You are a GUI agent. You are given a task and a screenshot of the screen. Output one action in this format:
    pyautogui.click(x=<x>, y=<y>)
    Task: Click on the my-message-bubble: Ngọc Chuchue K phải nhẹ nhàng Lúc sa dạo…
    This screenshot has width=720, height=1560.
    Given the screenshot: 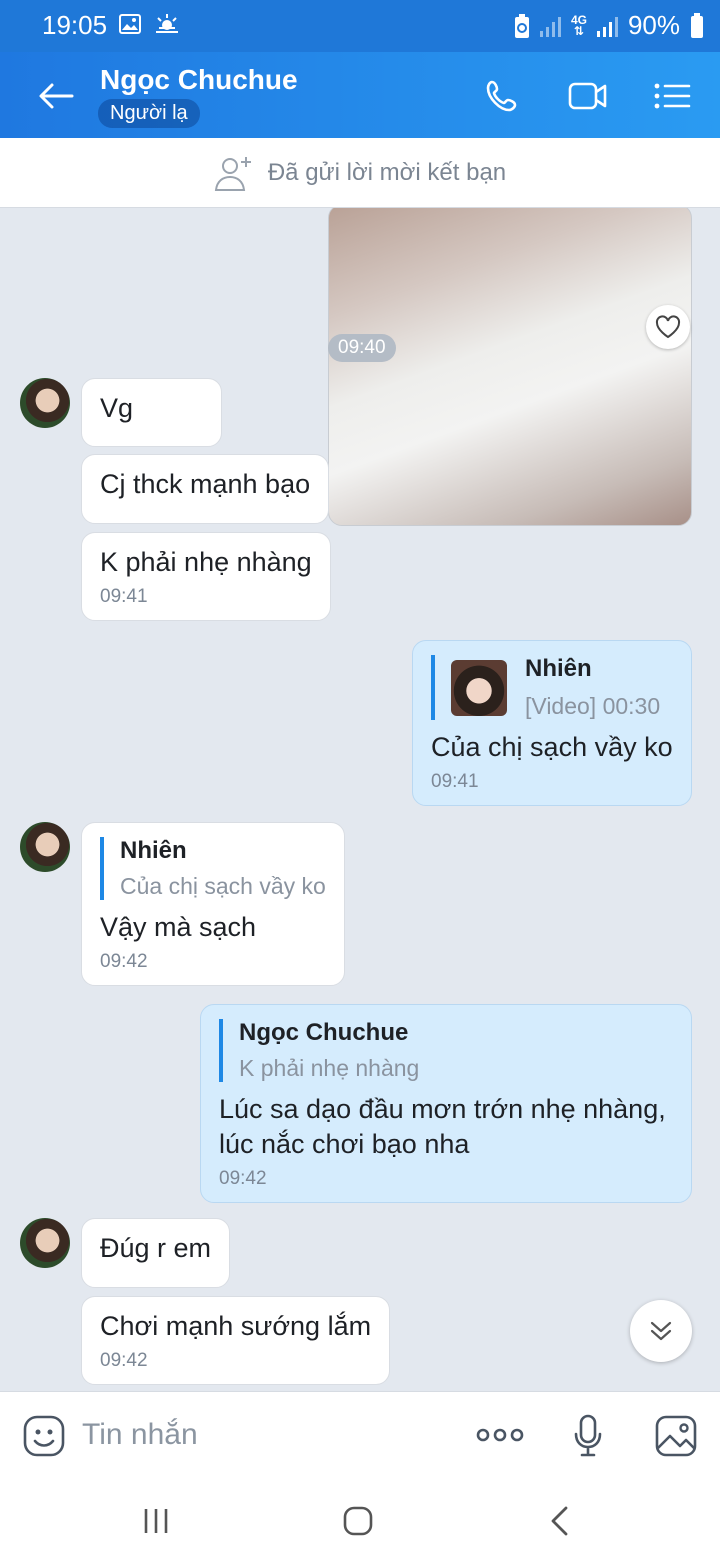 What is the action you would take?
    pyautogui.click(x=446, y=1103)
    